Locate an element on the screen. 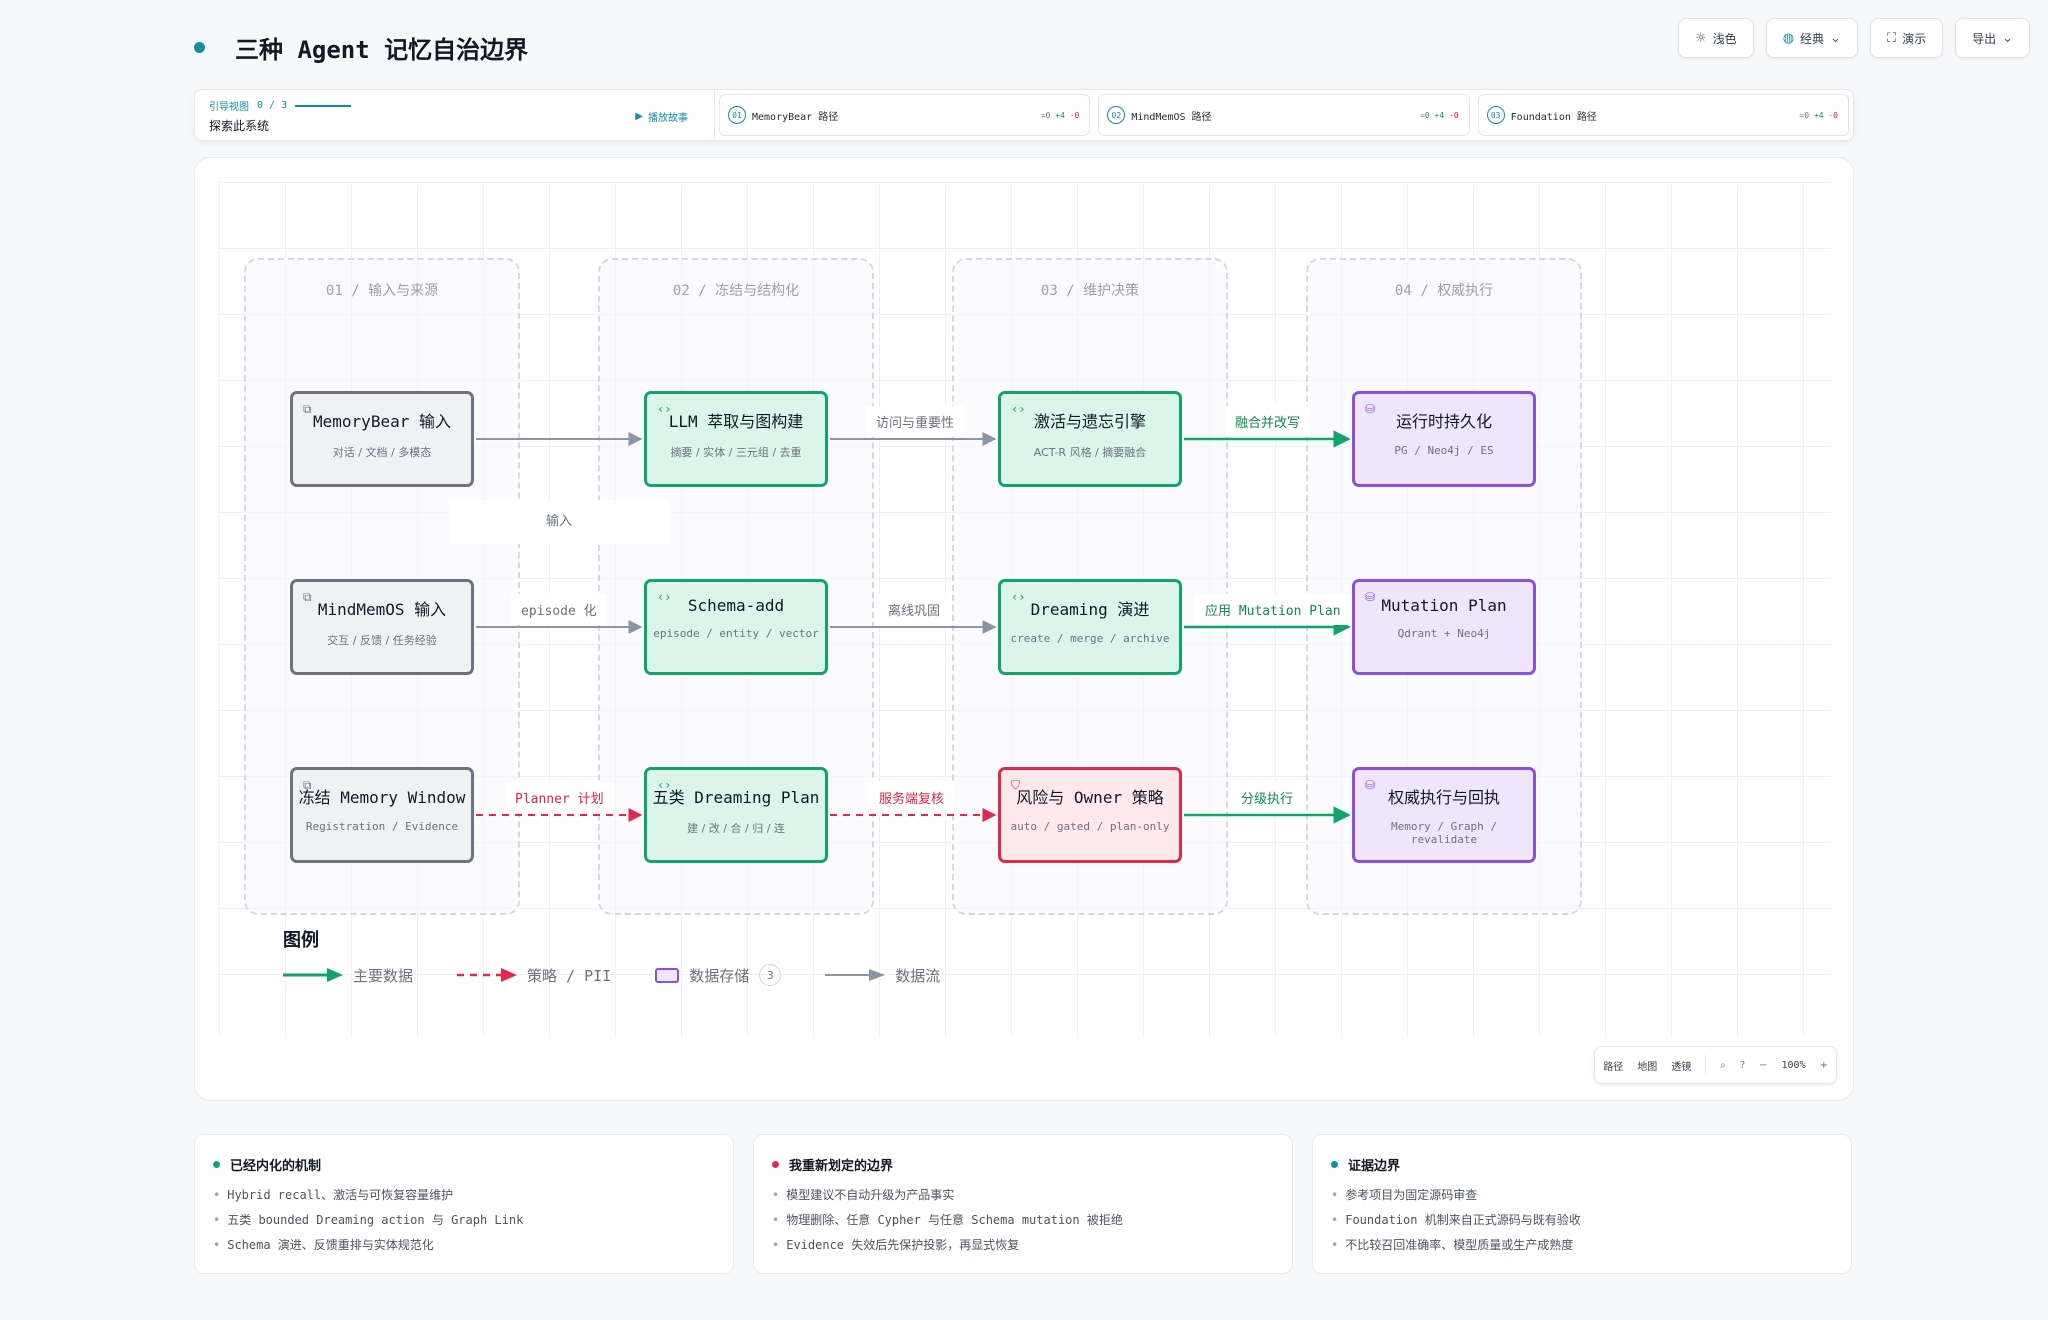  chevron-down-icon: ⌄ is located at coordinates (1835, 38).